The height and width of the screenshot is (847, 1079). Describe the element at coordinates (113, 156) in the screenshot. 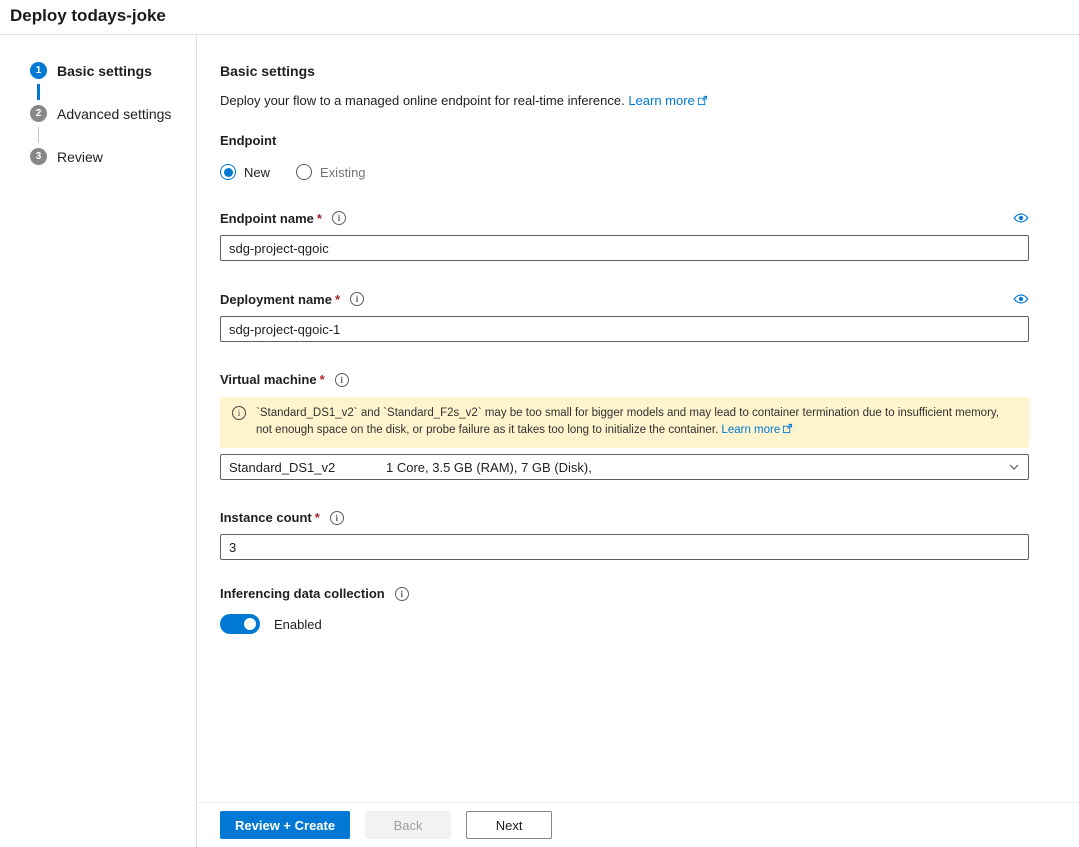

I see `wizard-step-review: 3 Review` at that location.